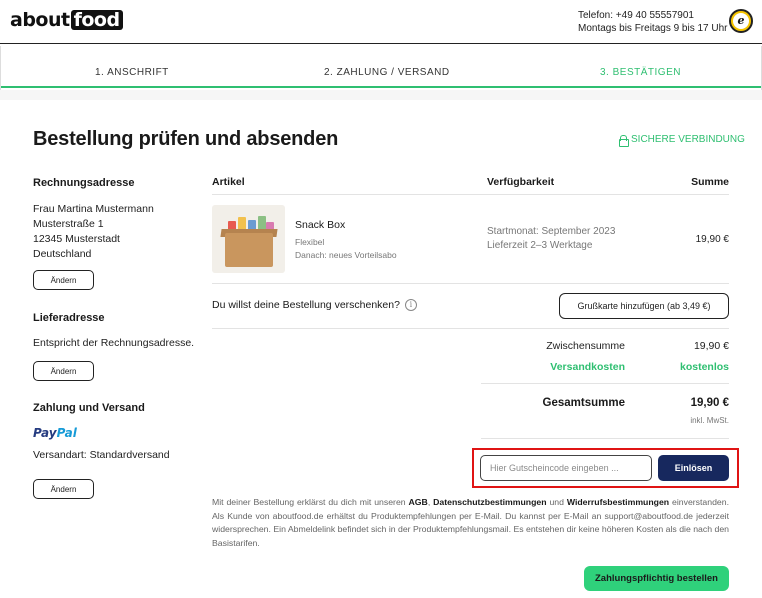 The width and height of the screenshot is (762, 598). I want to click on privacy-link: Datenschutzbestimmungen, so click(489, 502).